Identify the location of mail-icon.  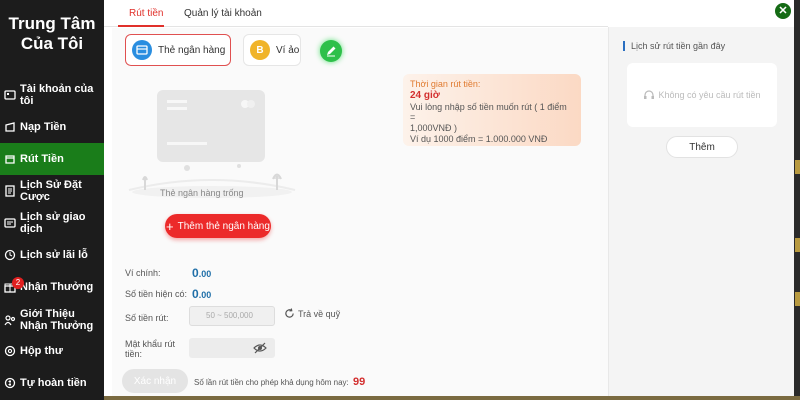
(10, 351).